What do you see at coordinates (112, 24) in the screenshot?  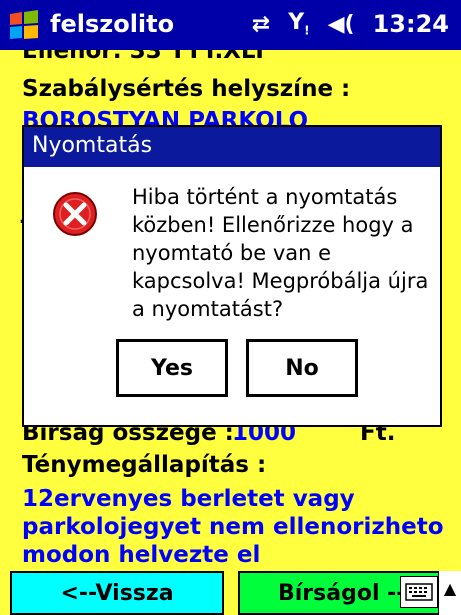 I see `app-title: felszolito` at bounding box center [112, 24].